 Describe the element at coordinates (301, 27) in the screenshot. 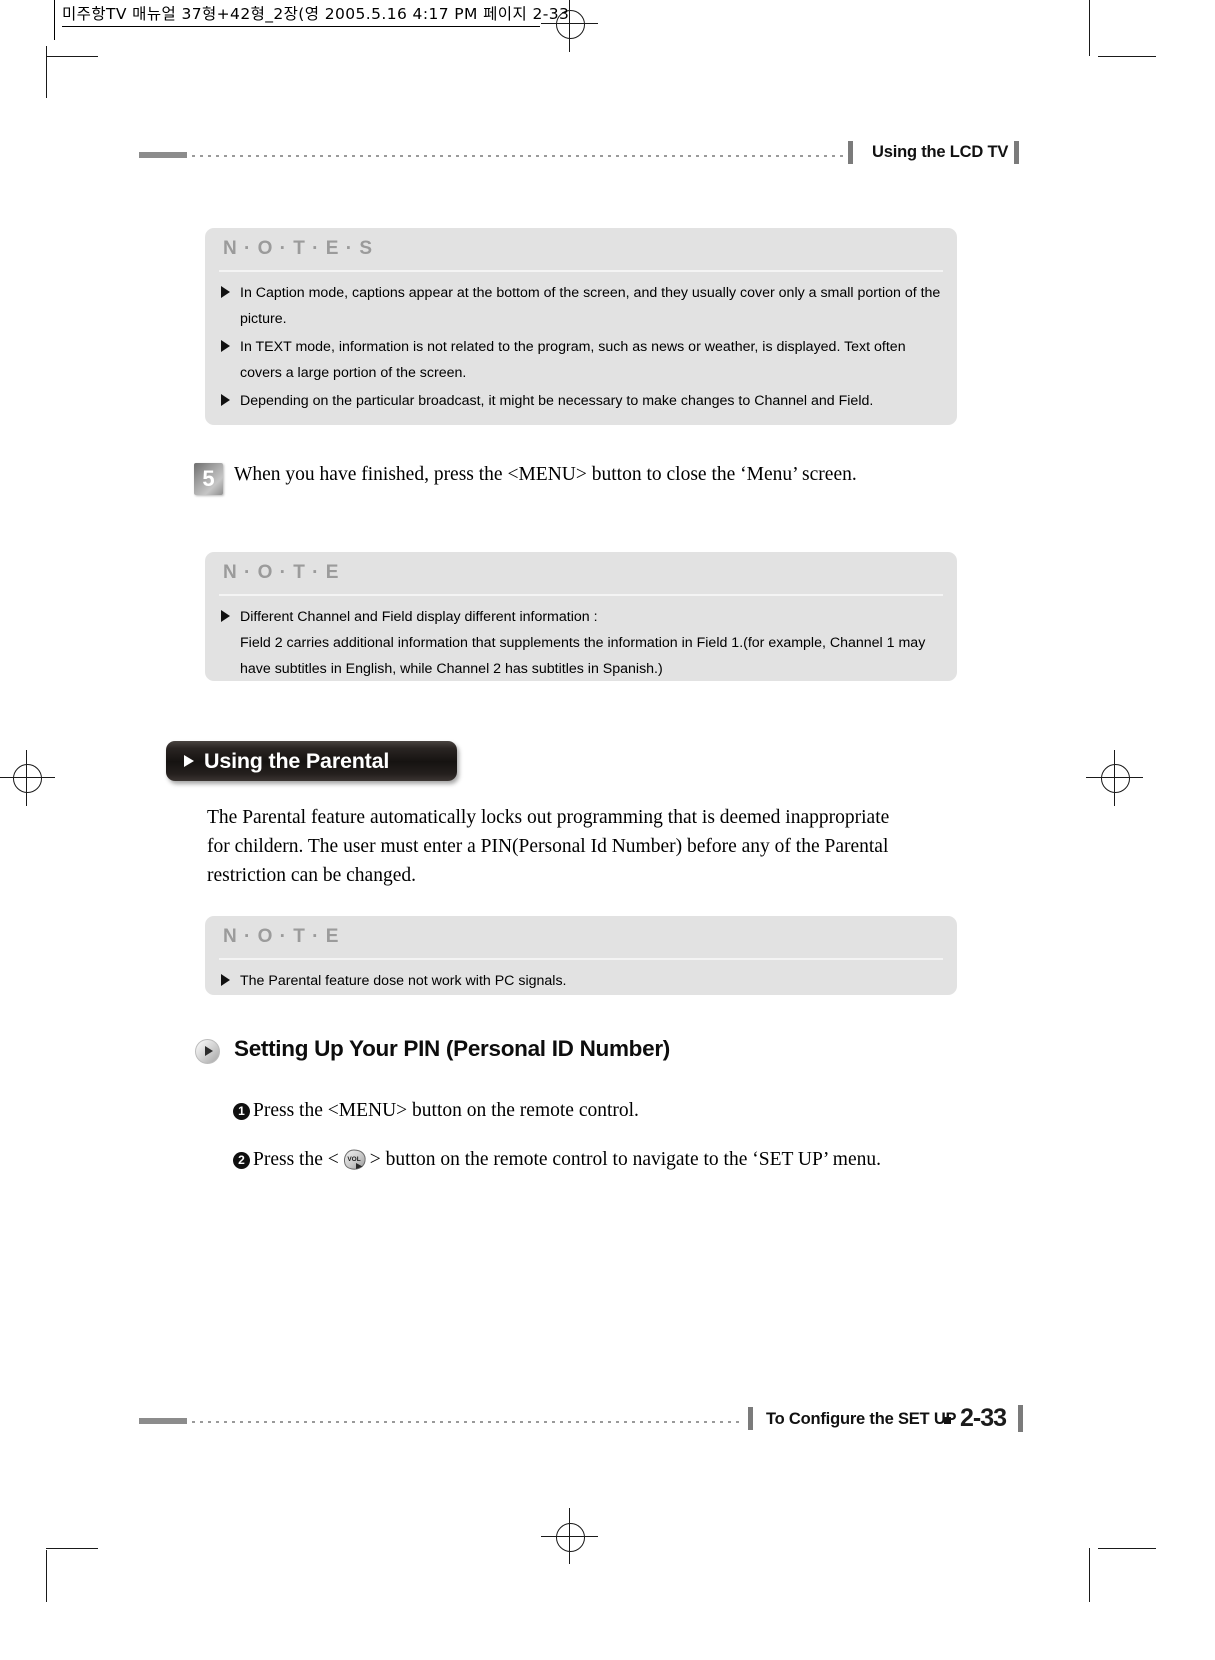

I see `slug-underline` at that location.